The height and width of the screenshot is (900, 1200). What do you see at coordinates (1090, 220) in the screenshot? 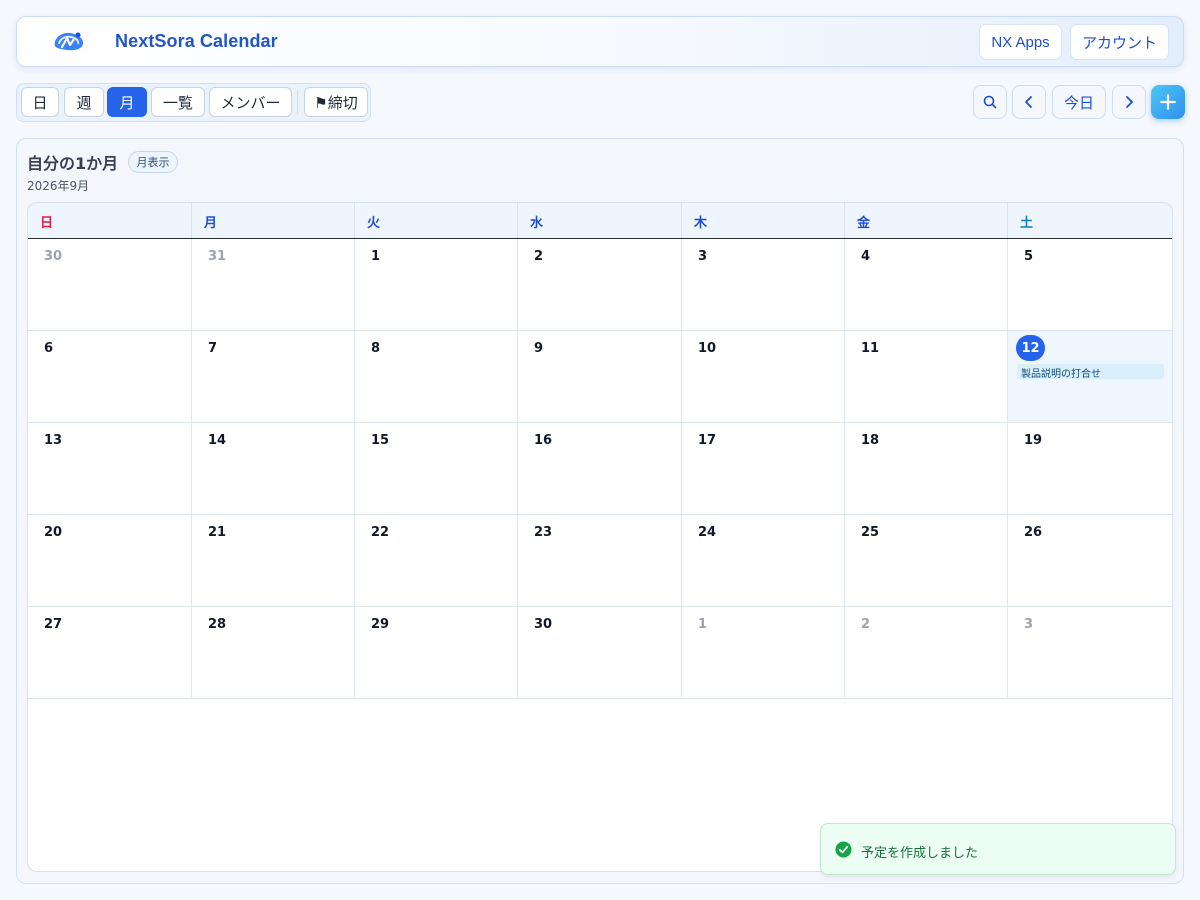
I see `weekday-sat: 土` at bounding box center [1090, 220].